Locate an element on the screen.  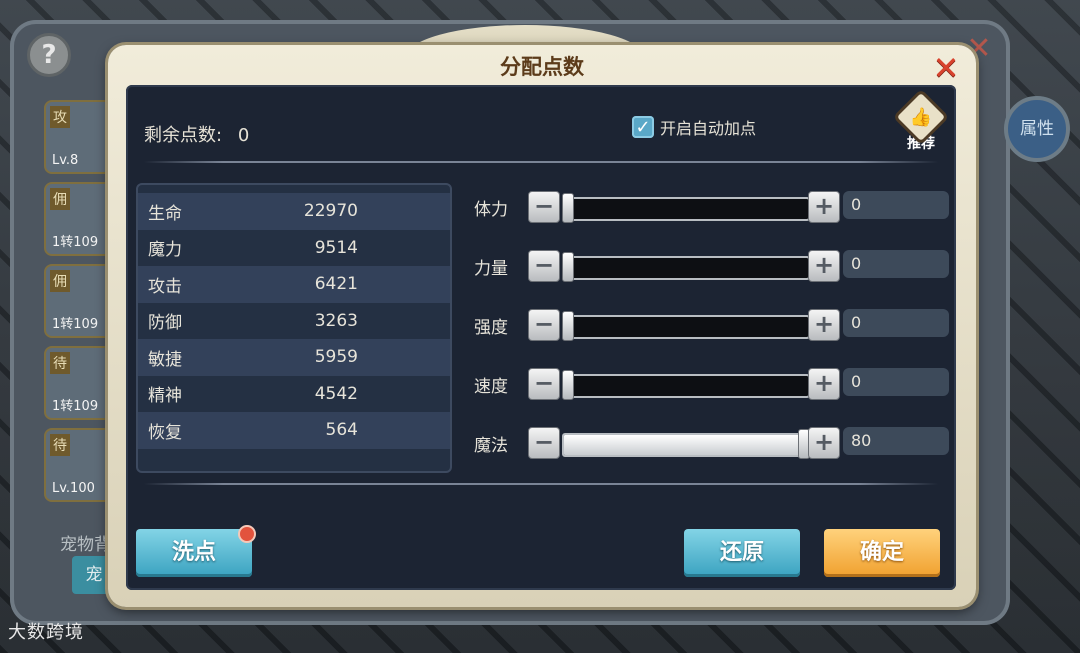
help-icon: ? is located at coordinates (49, 55).